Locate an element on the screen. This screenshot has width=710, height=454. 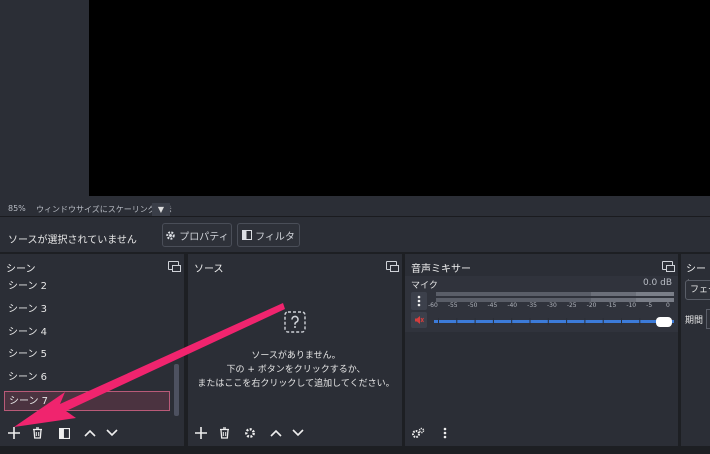
right-click-hint: またはここを右クリックして追加してください。 is located at coordinates (296, 384).